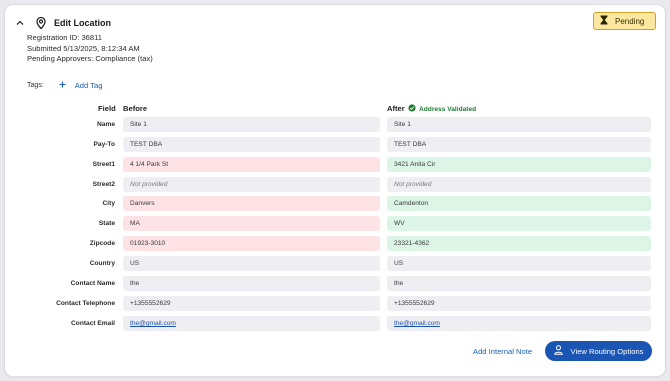 The width and height of the screenshot is (670, 381). What do you see at coordinates (107, 108) in the screenshot?
I see `field-column-header: Field` at bounding box center [107, 108].